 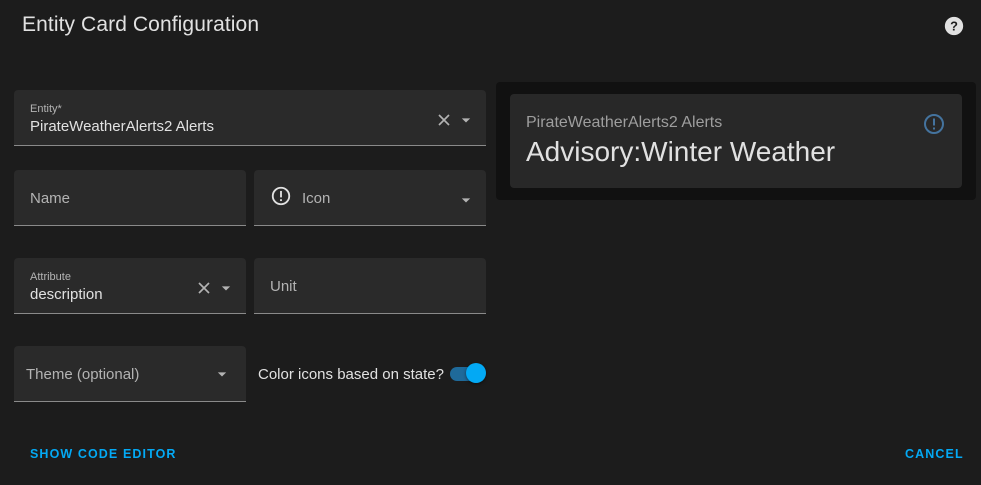 What do you see at coordinates (122, 126) in the screenshot?
I see `entity-value: PirateWeatherAlerts2 Alerts` at bounding box center [122, 126].